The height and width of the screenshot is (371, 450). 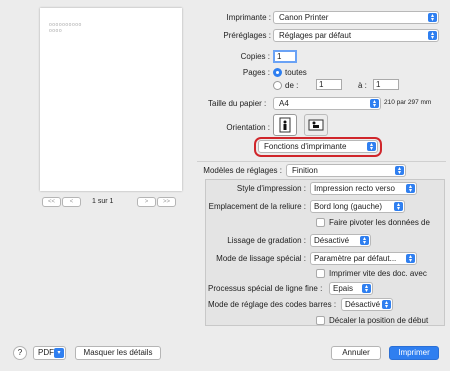 I want to click on orientation-landscape-button, so click(x=316, y=125).